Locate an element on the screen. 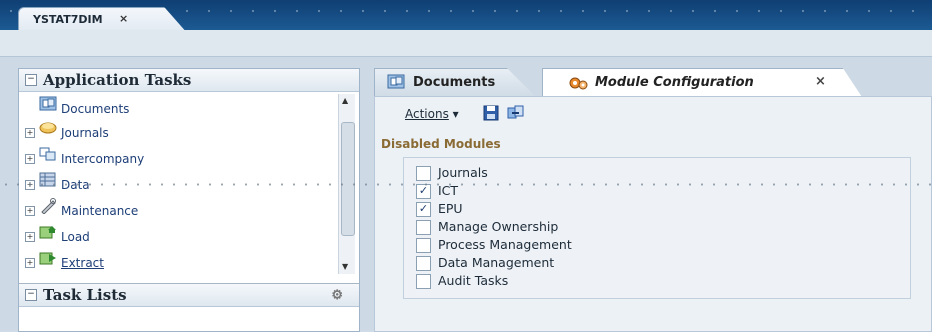 The height and width of the screenshot is (332, 932). tree-item-label: Journals is located at coordinates (85, 133).